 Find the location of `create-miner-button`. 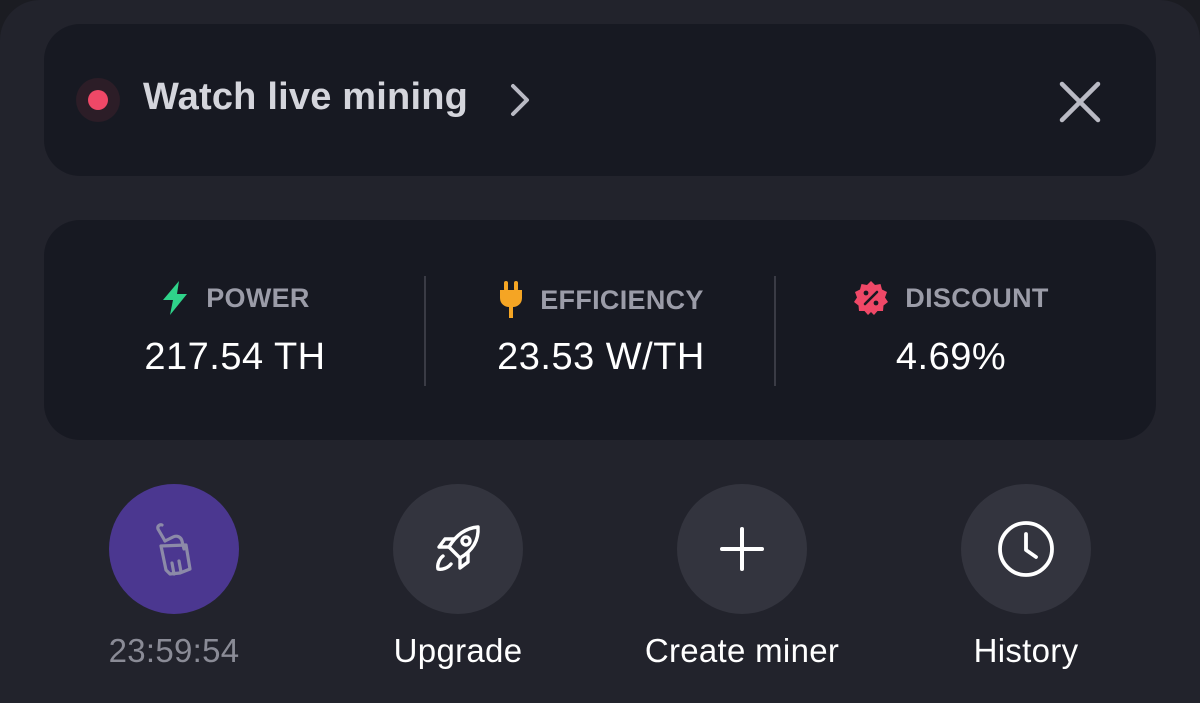

create-miner-button is located at coordinates (742, 549).